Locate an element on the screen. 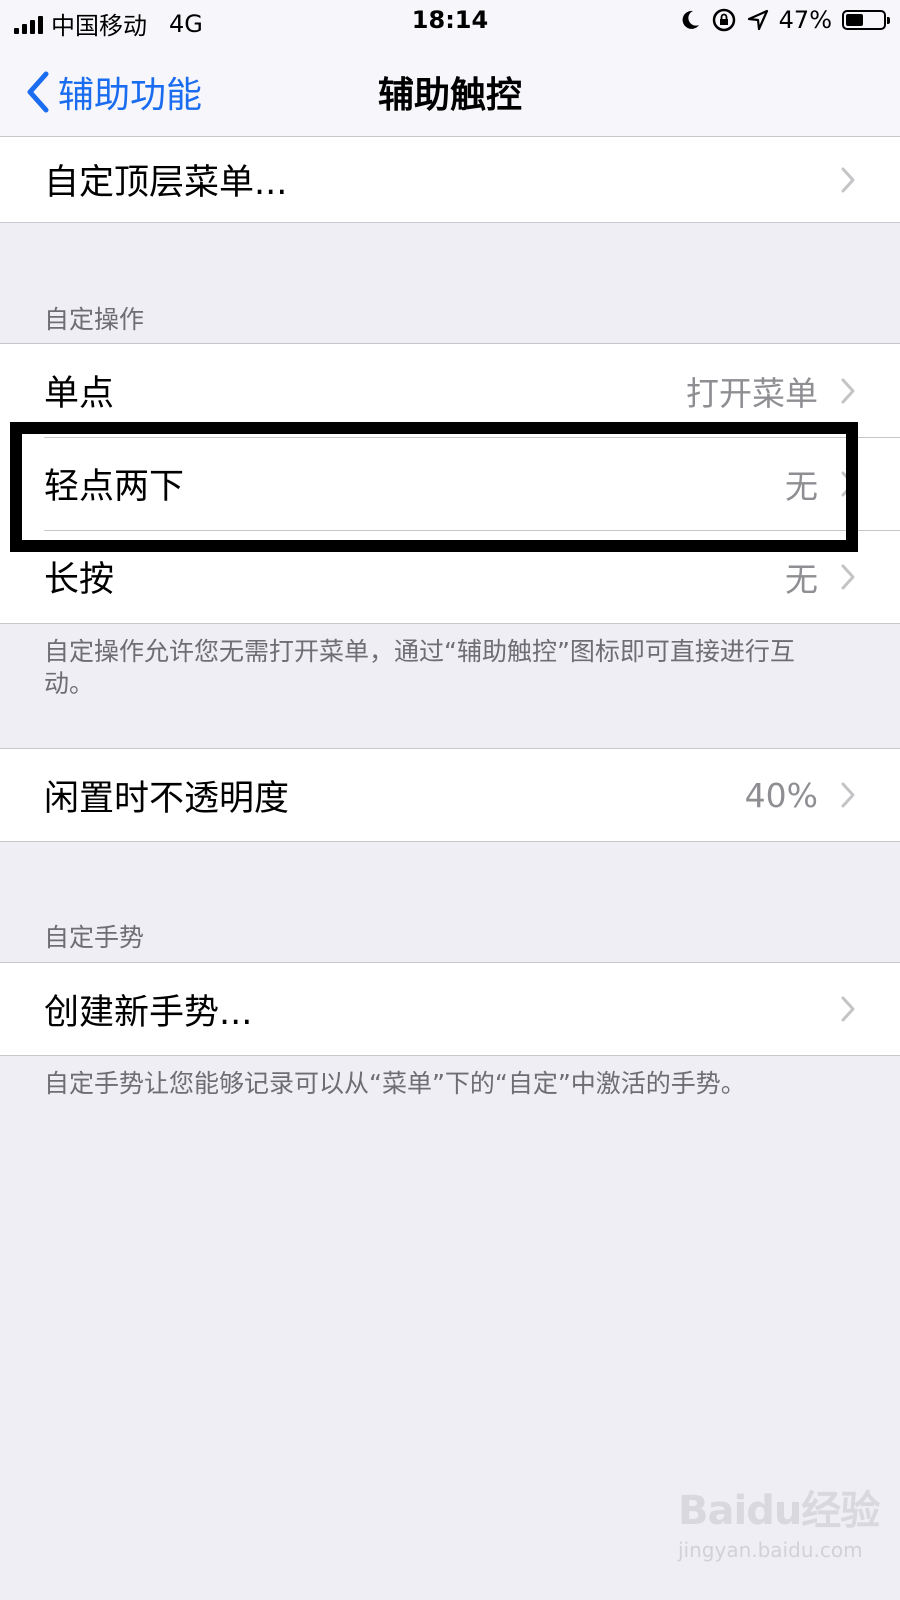  idle-opacity-row: 闲置时不透明度 40% is located at coordinates (450, 795).